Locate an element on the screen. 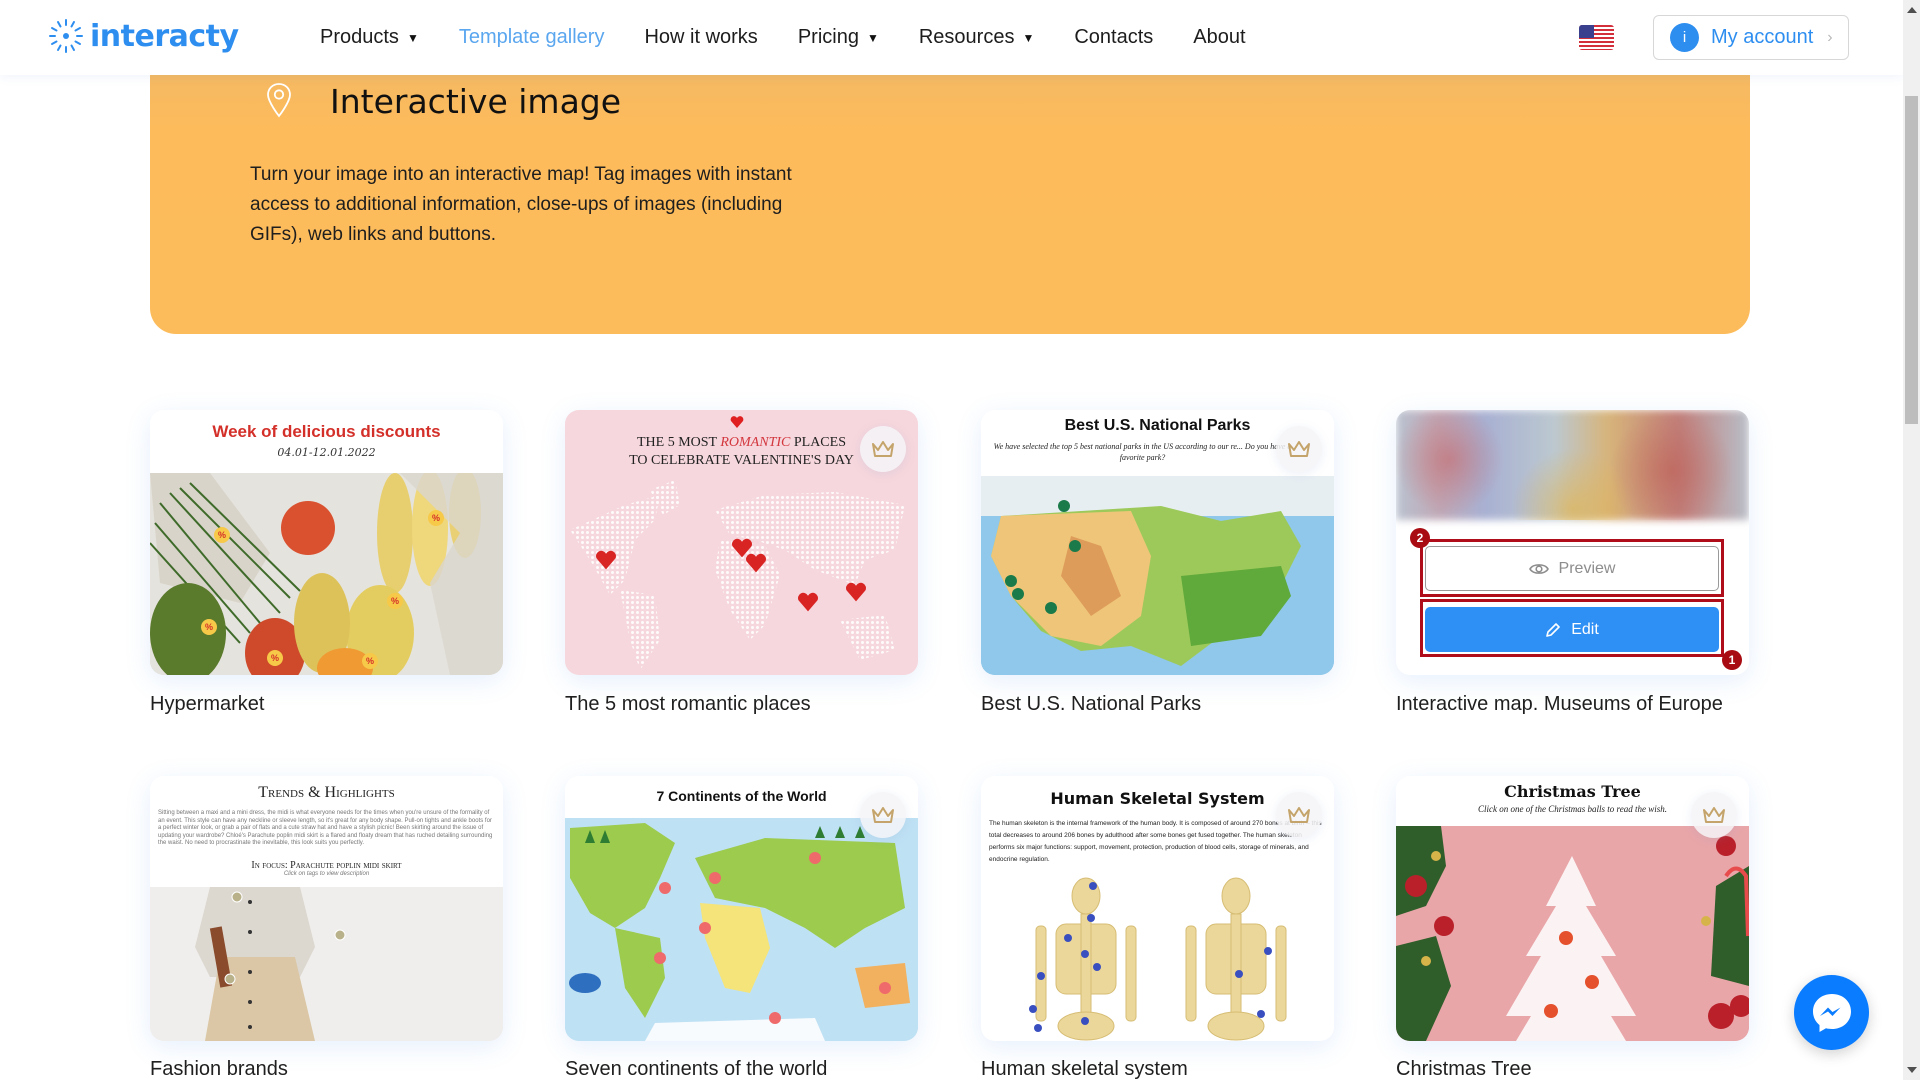 The width and height of the screenshot is (1920, 1080). edit-button: Edit is located at coordinates (1572, 629).